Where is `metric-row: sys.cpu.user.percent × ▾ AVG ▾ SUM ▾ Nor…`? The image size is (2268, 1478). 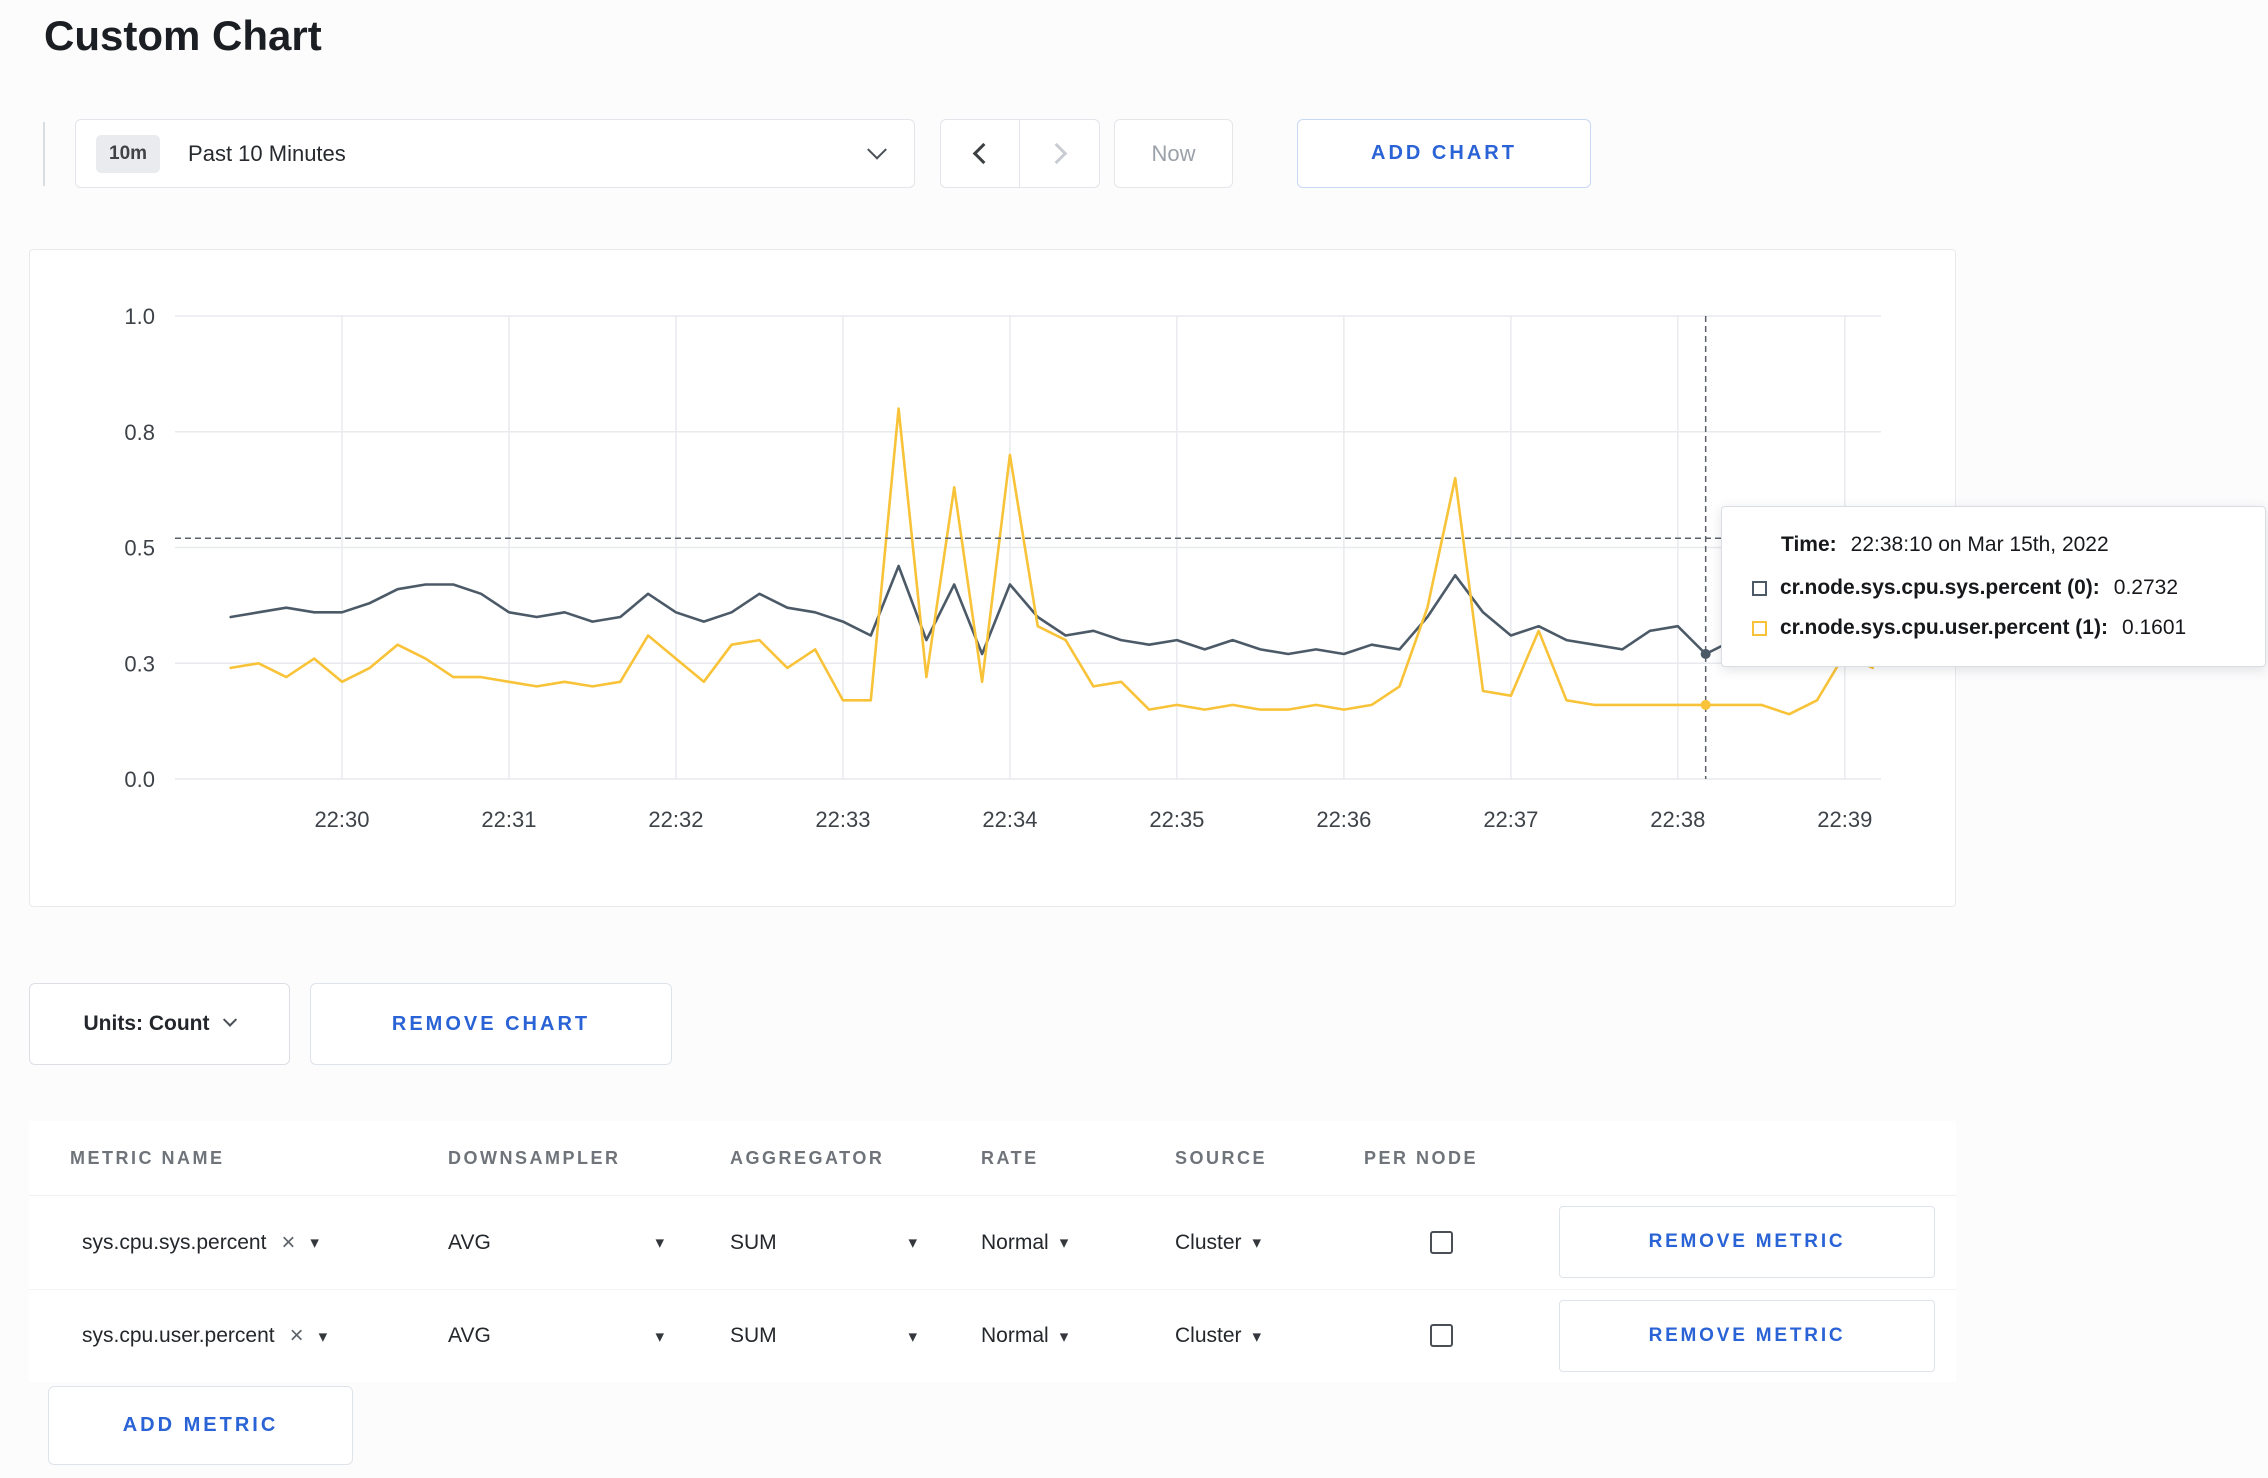 metric-row: sys.cpu.user.percent × ▾ AVG ▾ SUM ▾ Nor… is located at coordinates (992, 1335).